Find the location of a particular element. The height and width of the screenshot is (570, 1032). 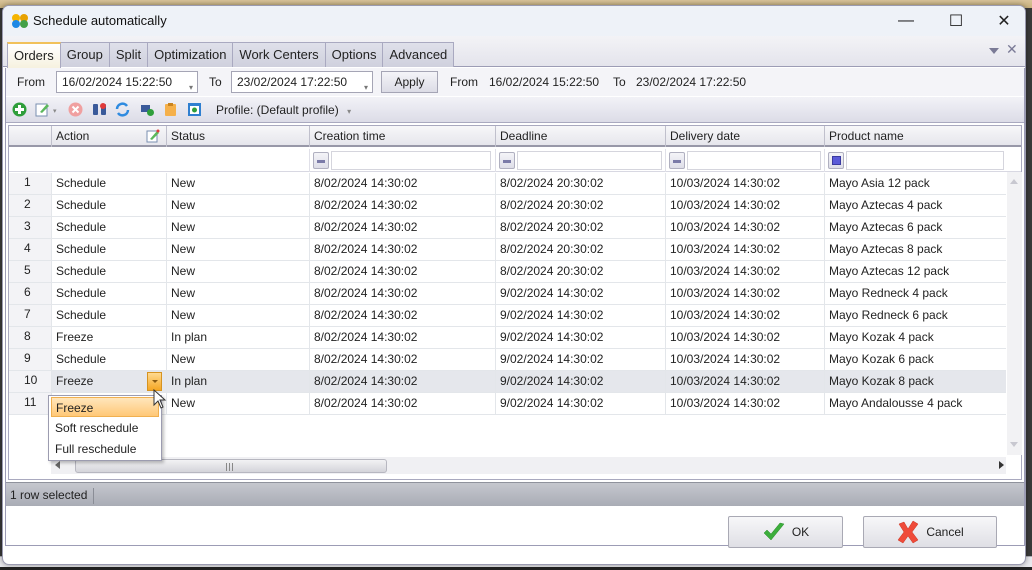

edit-column-icon is located at coordinates (153, 136).